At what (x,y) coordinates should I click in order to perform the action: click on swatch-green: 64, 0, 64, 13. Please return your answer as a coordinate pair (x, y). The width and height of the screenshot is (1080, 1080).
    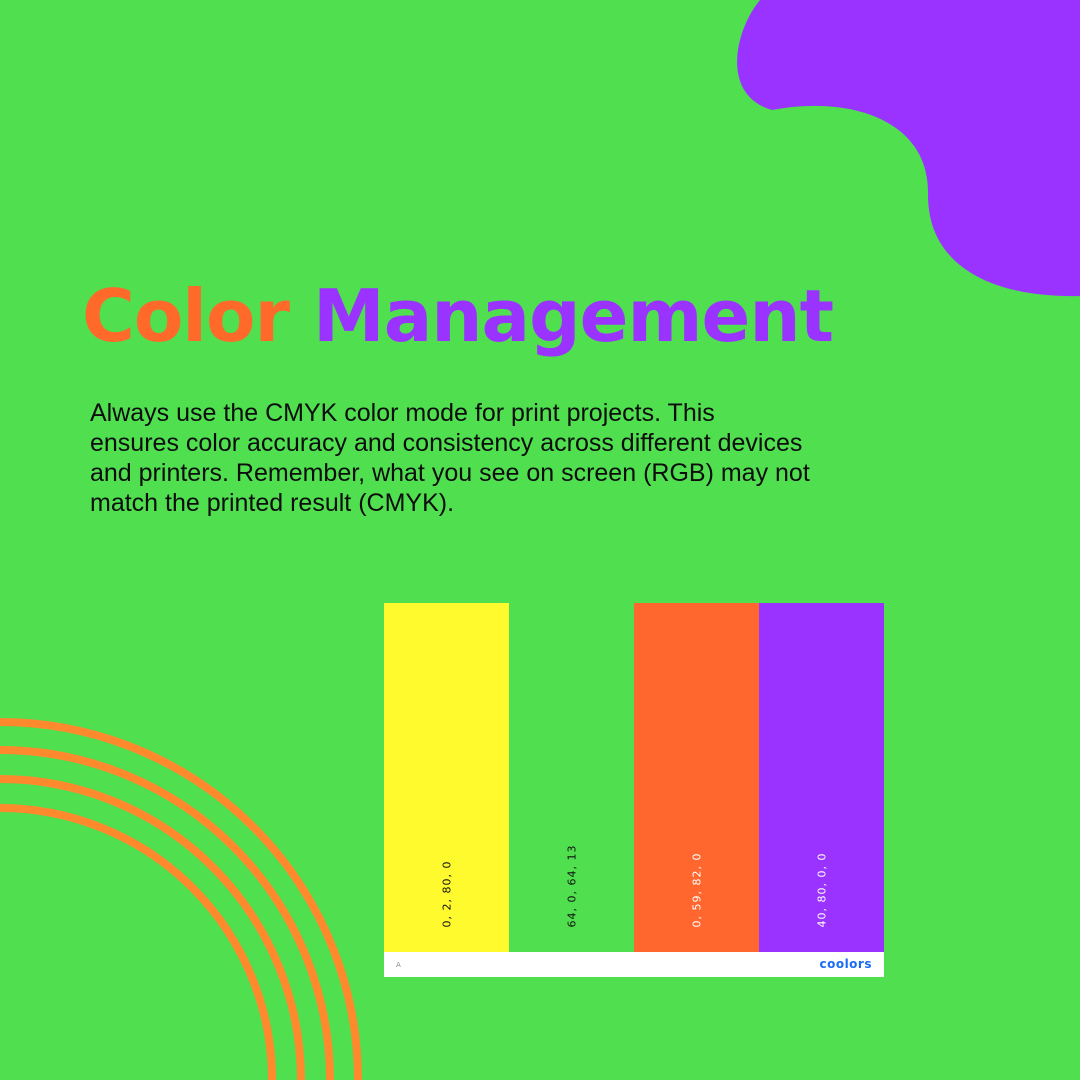
    Looking at the image, I should click on (571, 777).